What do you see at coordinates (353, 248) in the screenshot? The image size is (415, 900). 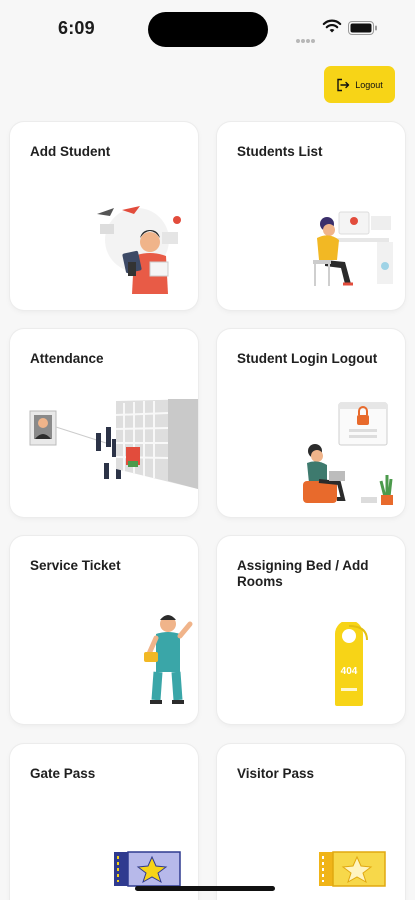 I see `student-at-desk-illustration` at bounding box center [353, 248].